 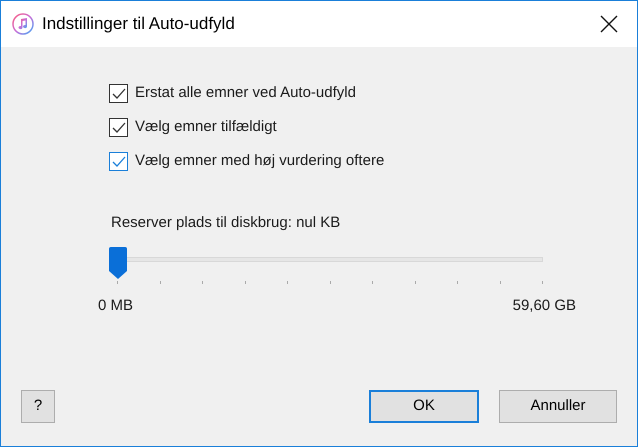 I want to click on help-button: ?, so click(x=38, y=406).